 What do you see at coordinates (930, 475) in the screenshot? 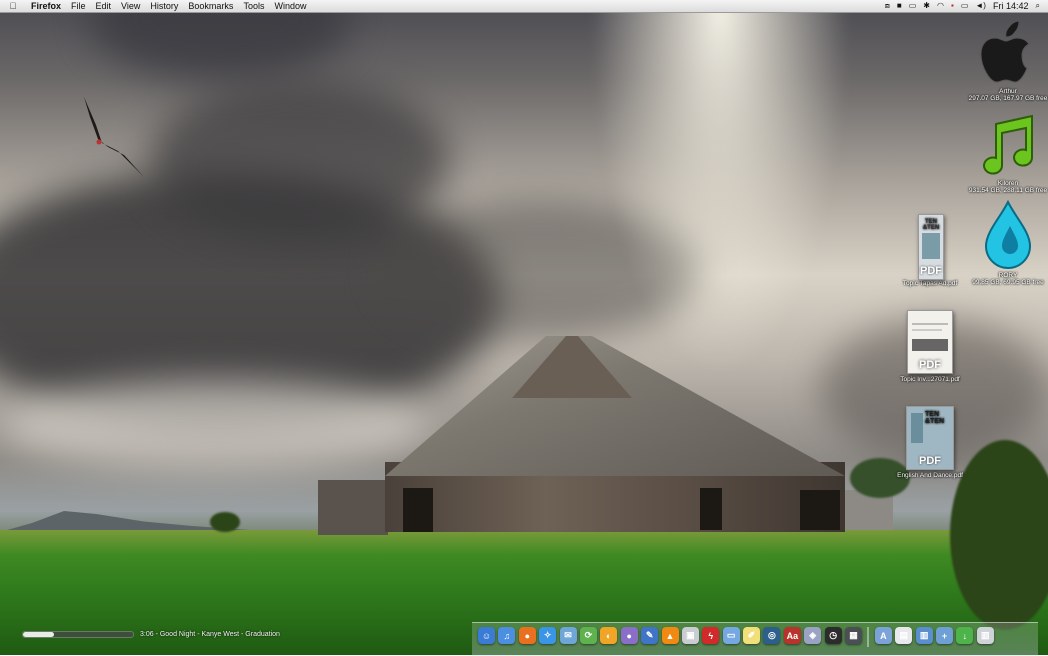
I see `file-name: English And Dance.pdf` at bounding box center [930, 475].